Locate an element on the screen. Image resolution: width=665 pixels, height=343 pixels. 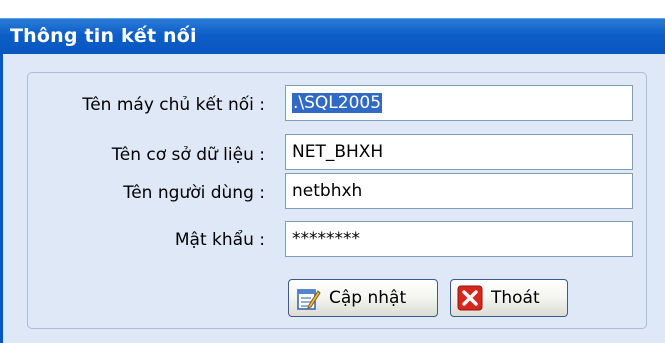
username-input: netbhxh is located at coordinates (459, 191).